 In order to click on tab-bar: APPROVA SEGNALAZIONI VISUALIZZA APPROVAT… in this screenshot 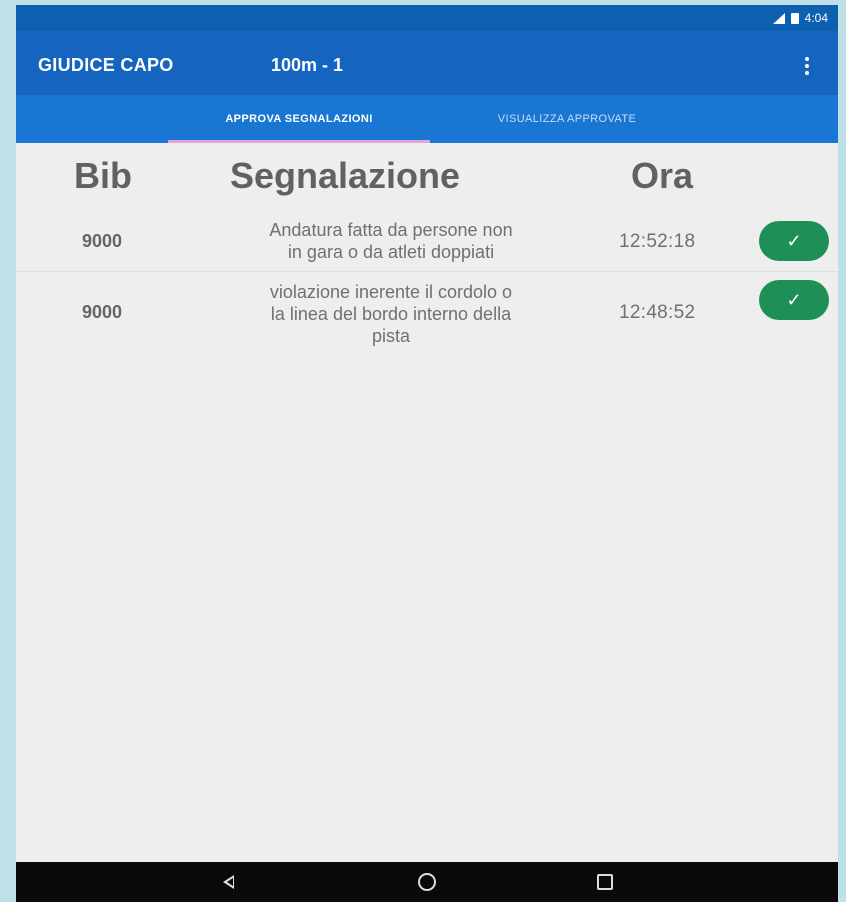, I will do `click(427, 119)`.